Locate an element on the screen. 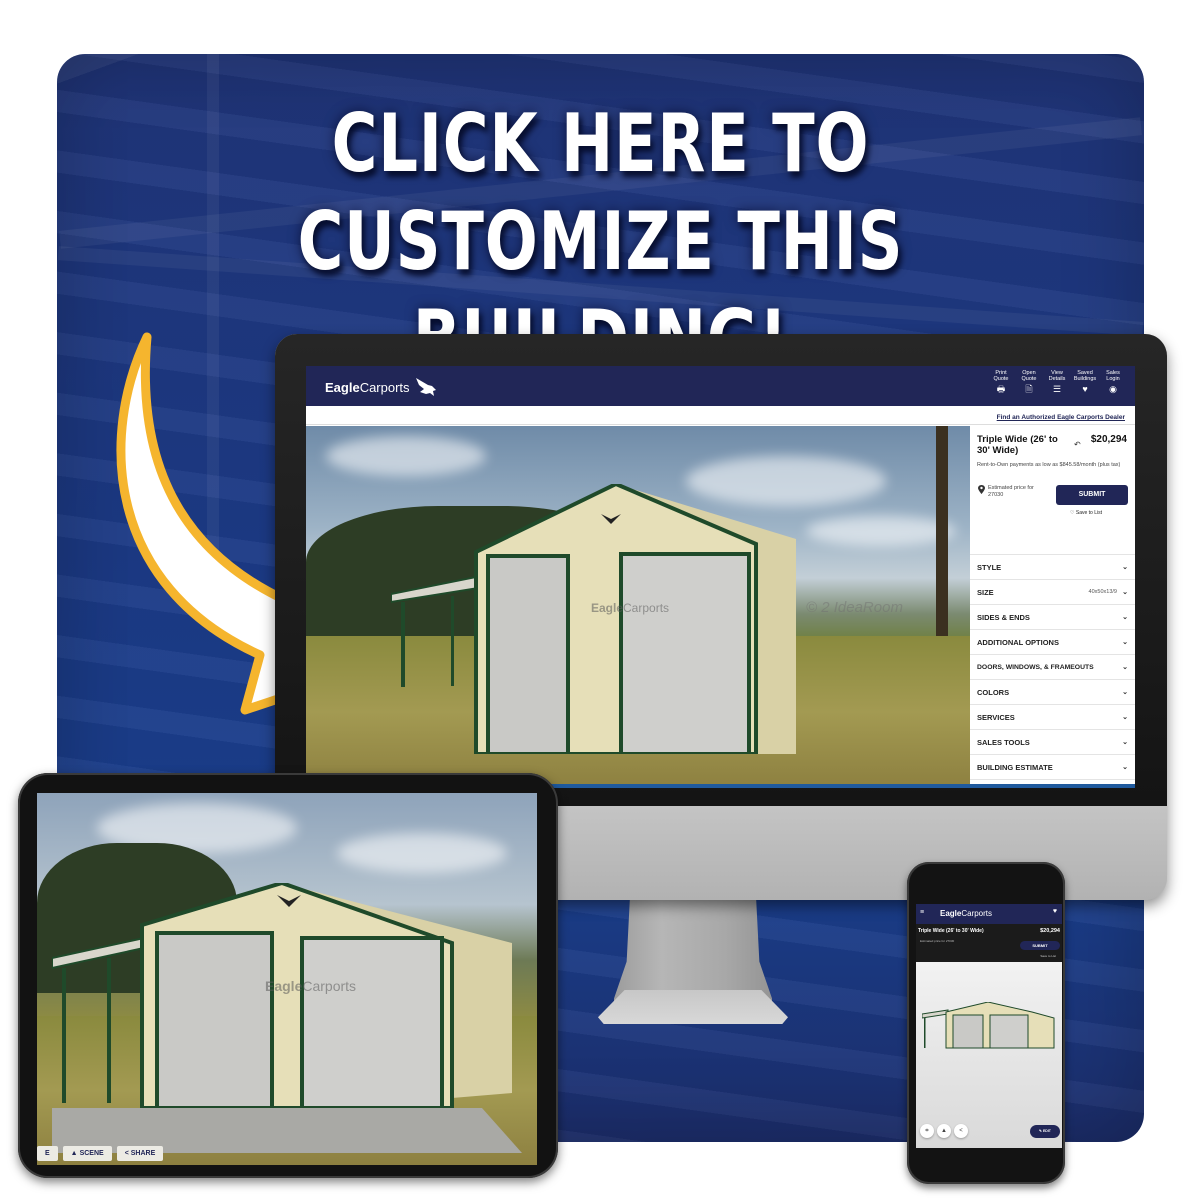  sales-login-button: Sales Login ◉ is located at coordinates (1113, 382).